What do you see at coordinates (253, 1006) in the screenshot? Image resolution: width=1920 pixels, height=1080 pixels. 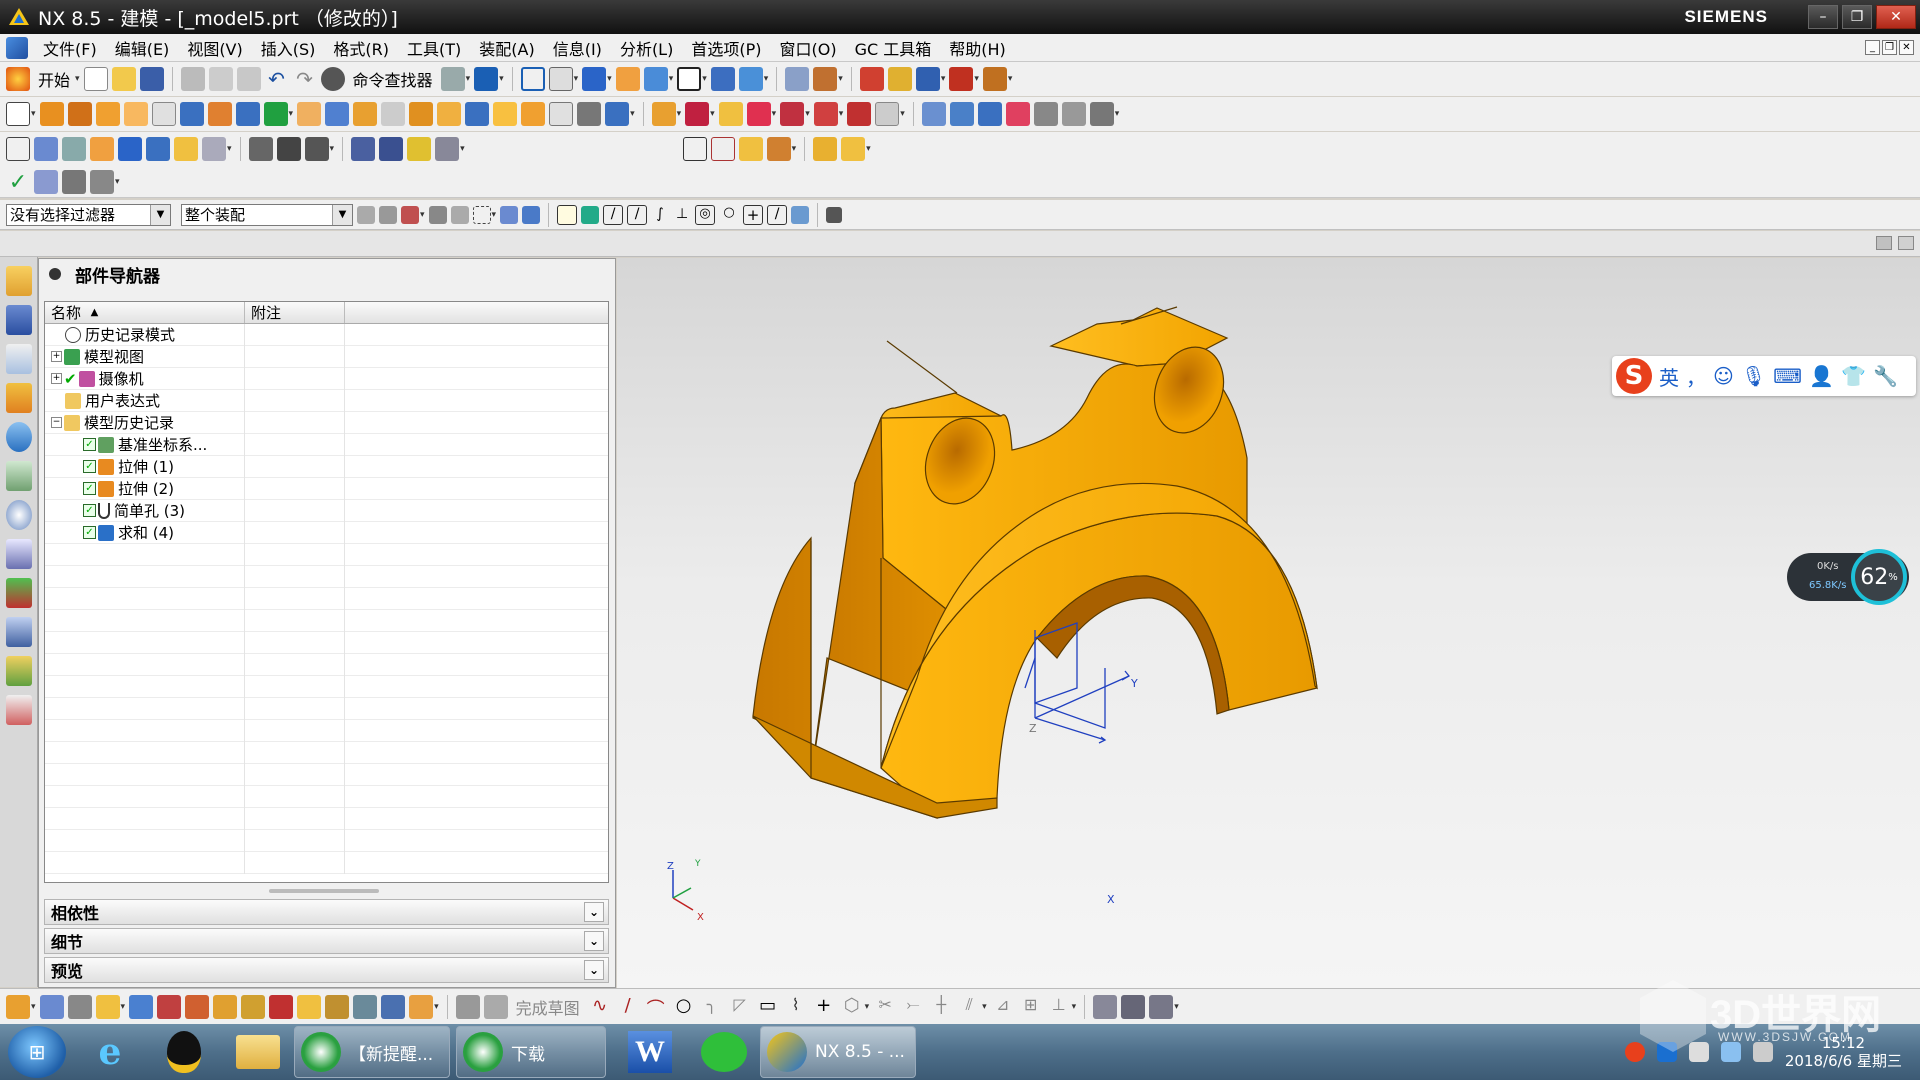 I see `array-component-icon` at bounding box center [253, 1006].